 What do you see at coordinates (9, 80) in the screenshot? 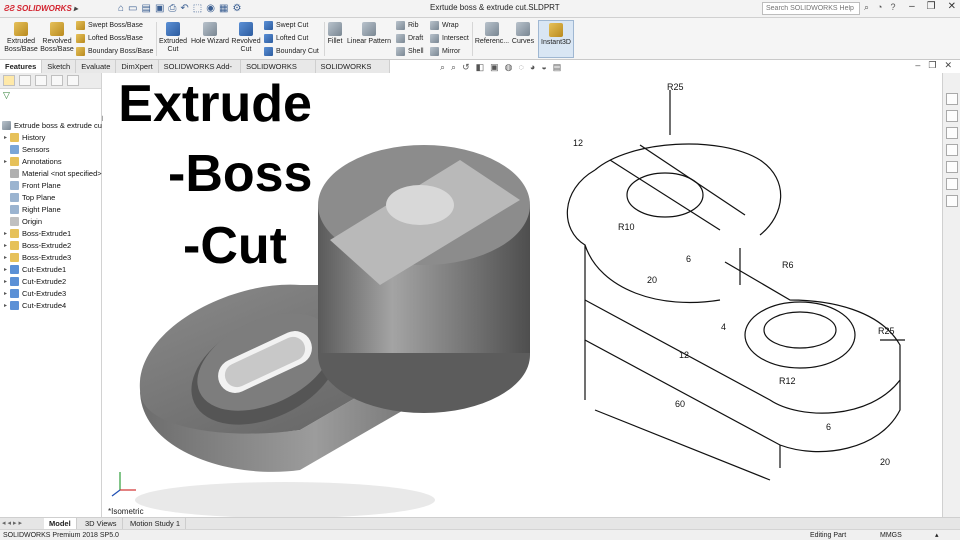
I see `featuremanager-tab-icon` at bounding box center [9, 80].